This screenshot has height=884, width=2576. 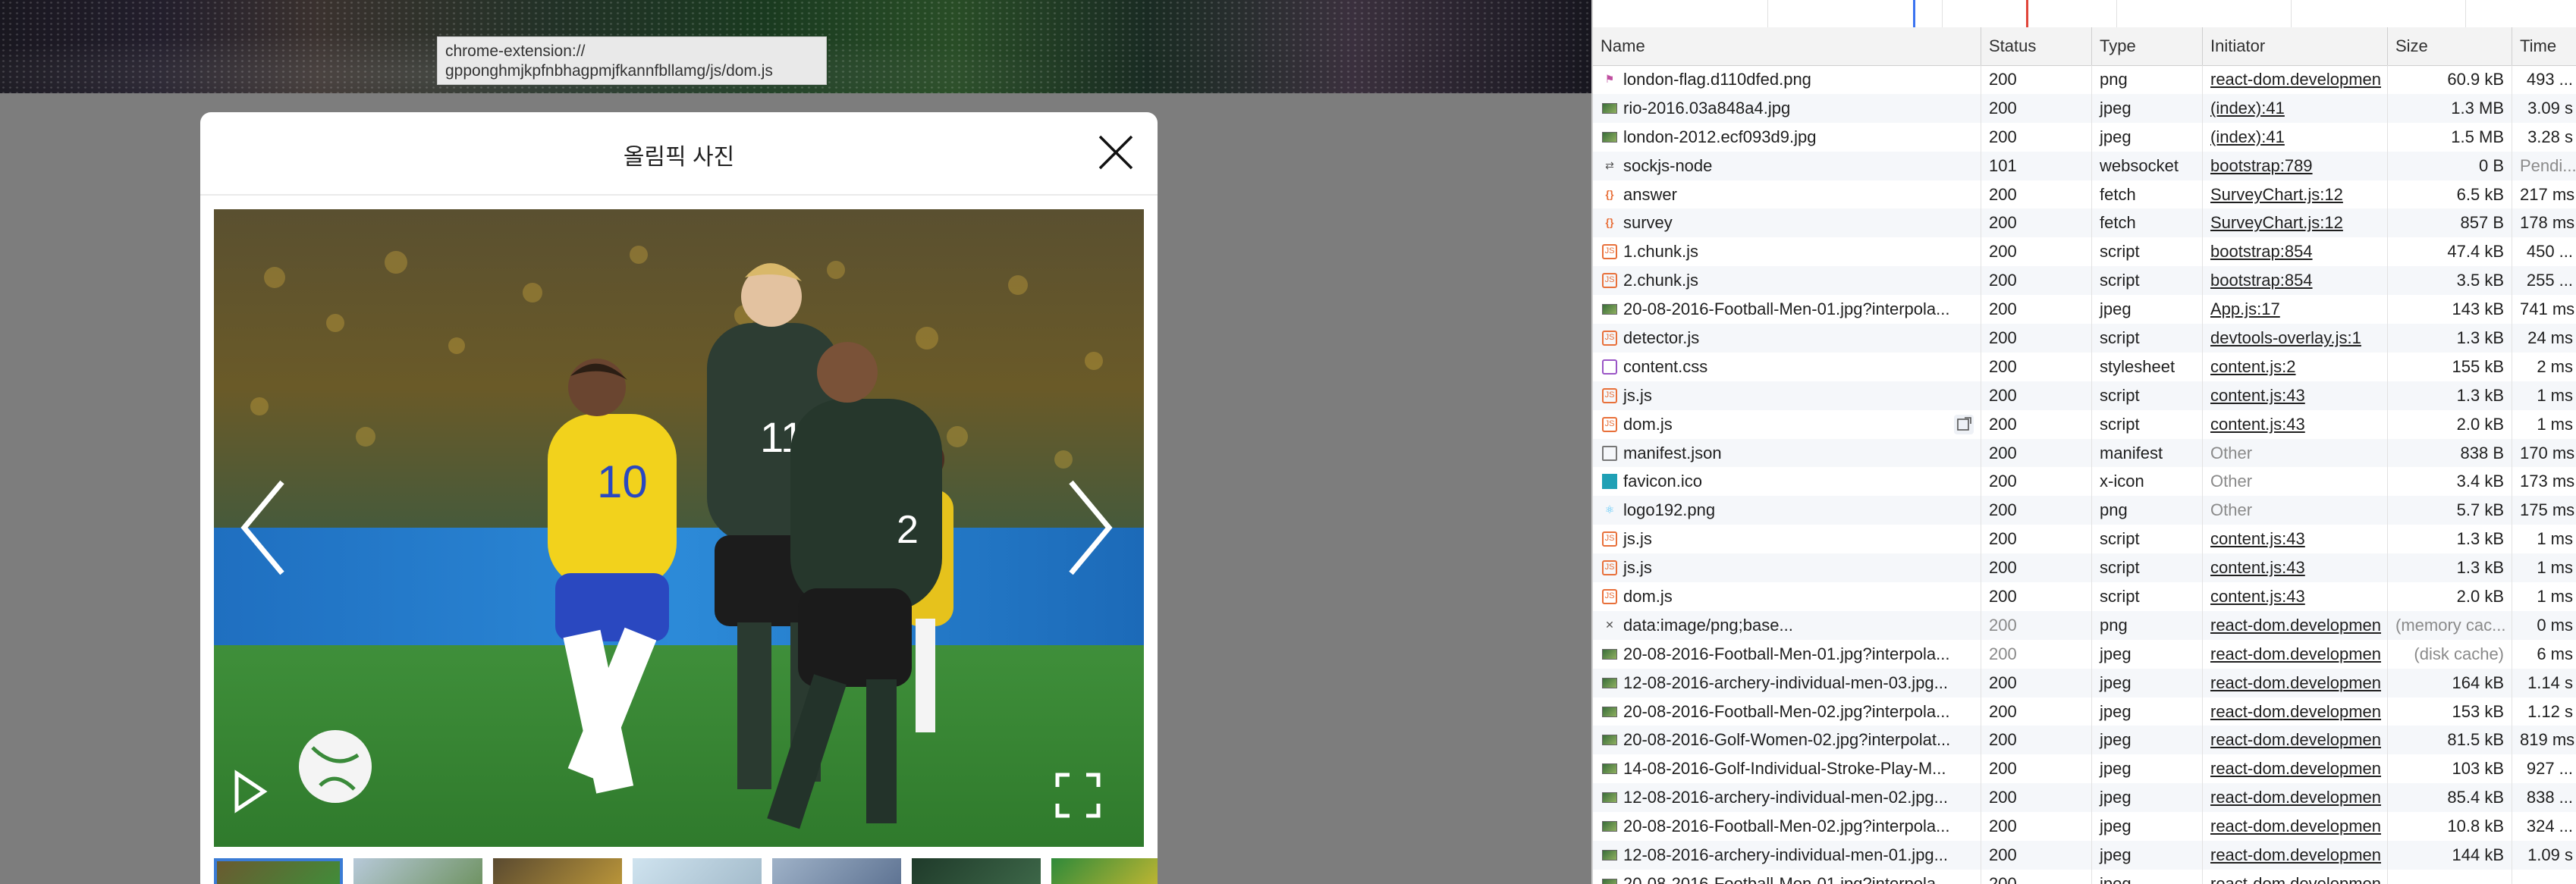 I want to click on column-header-name: Name, so click(x=1787, y=46).